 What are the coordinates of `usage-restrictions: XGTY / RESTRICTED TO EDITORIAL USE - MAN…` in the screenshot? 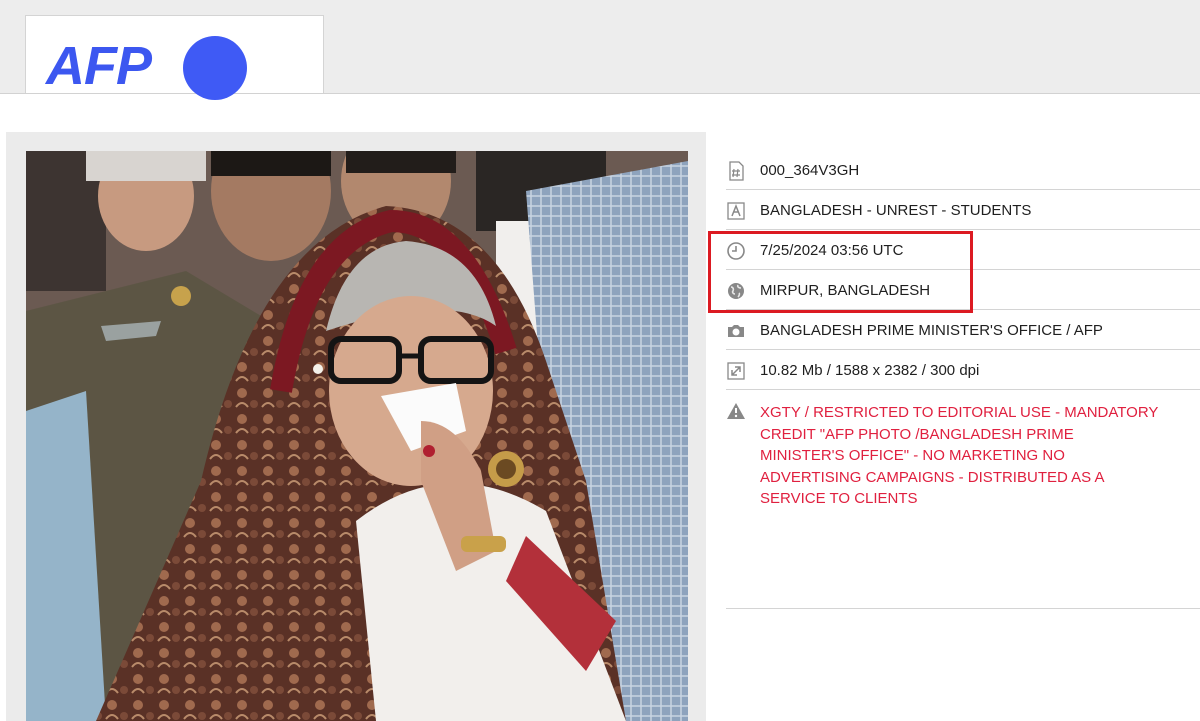 It's located at (959, 455).